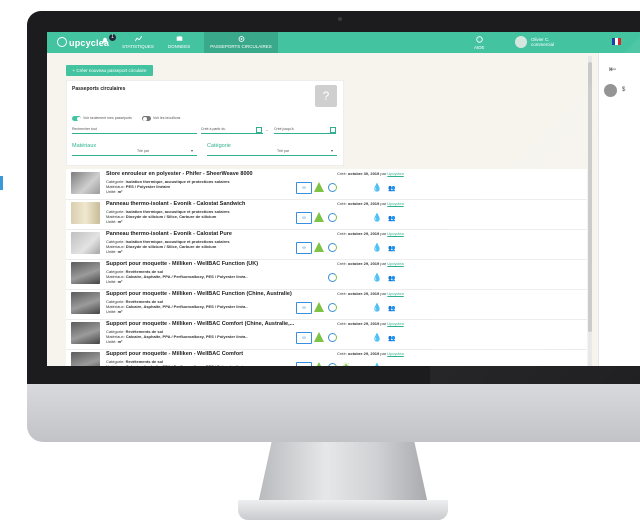 The image size is (640, 523). I want to click on monitor-chin, so click(333, 413).